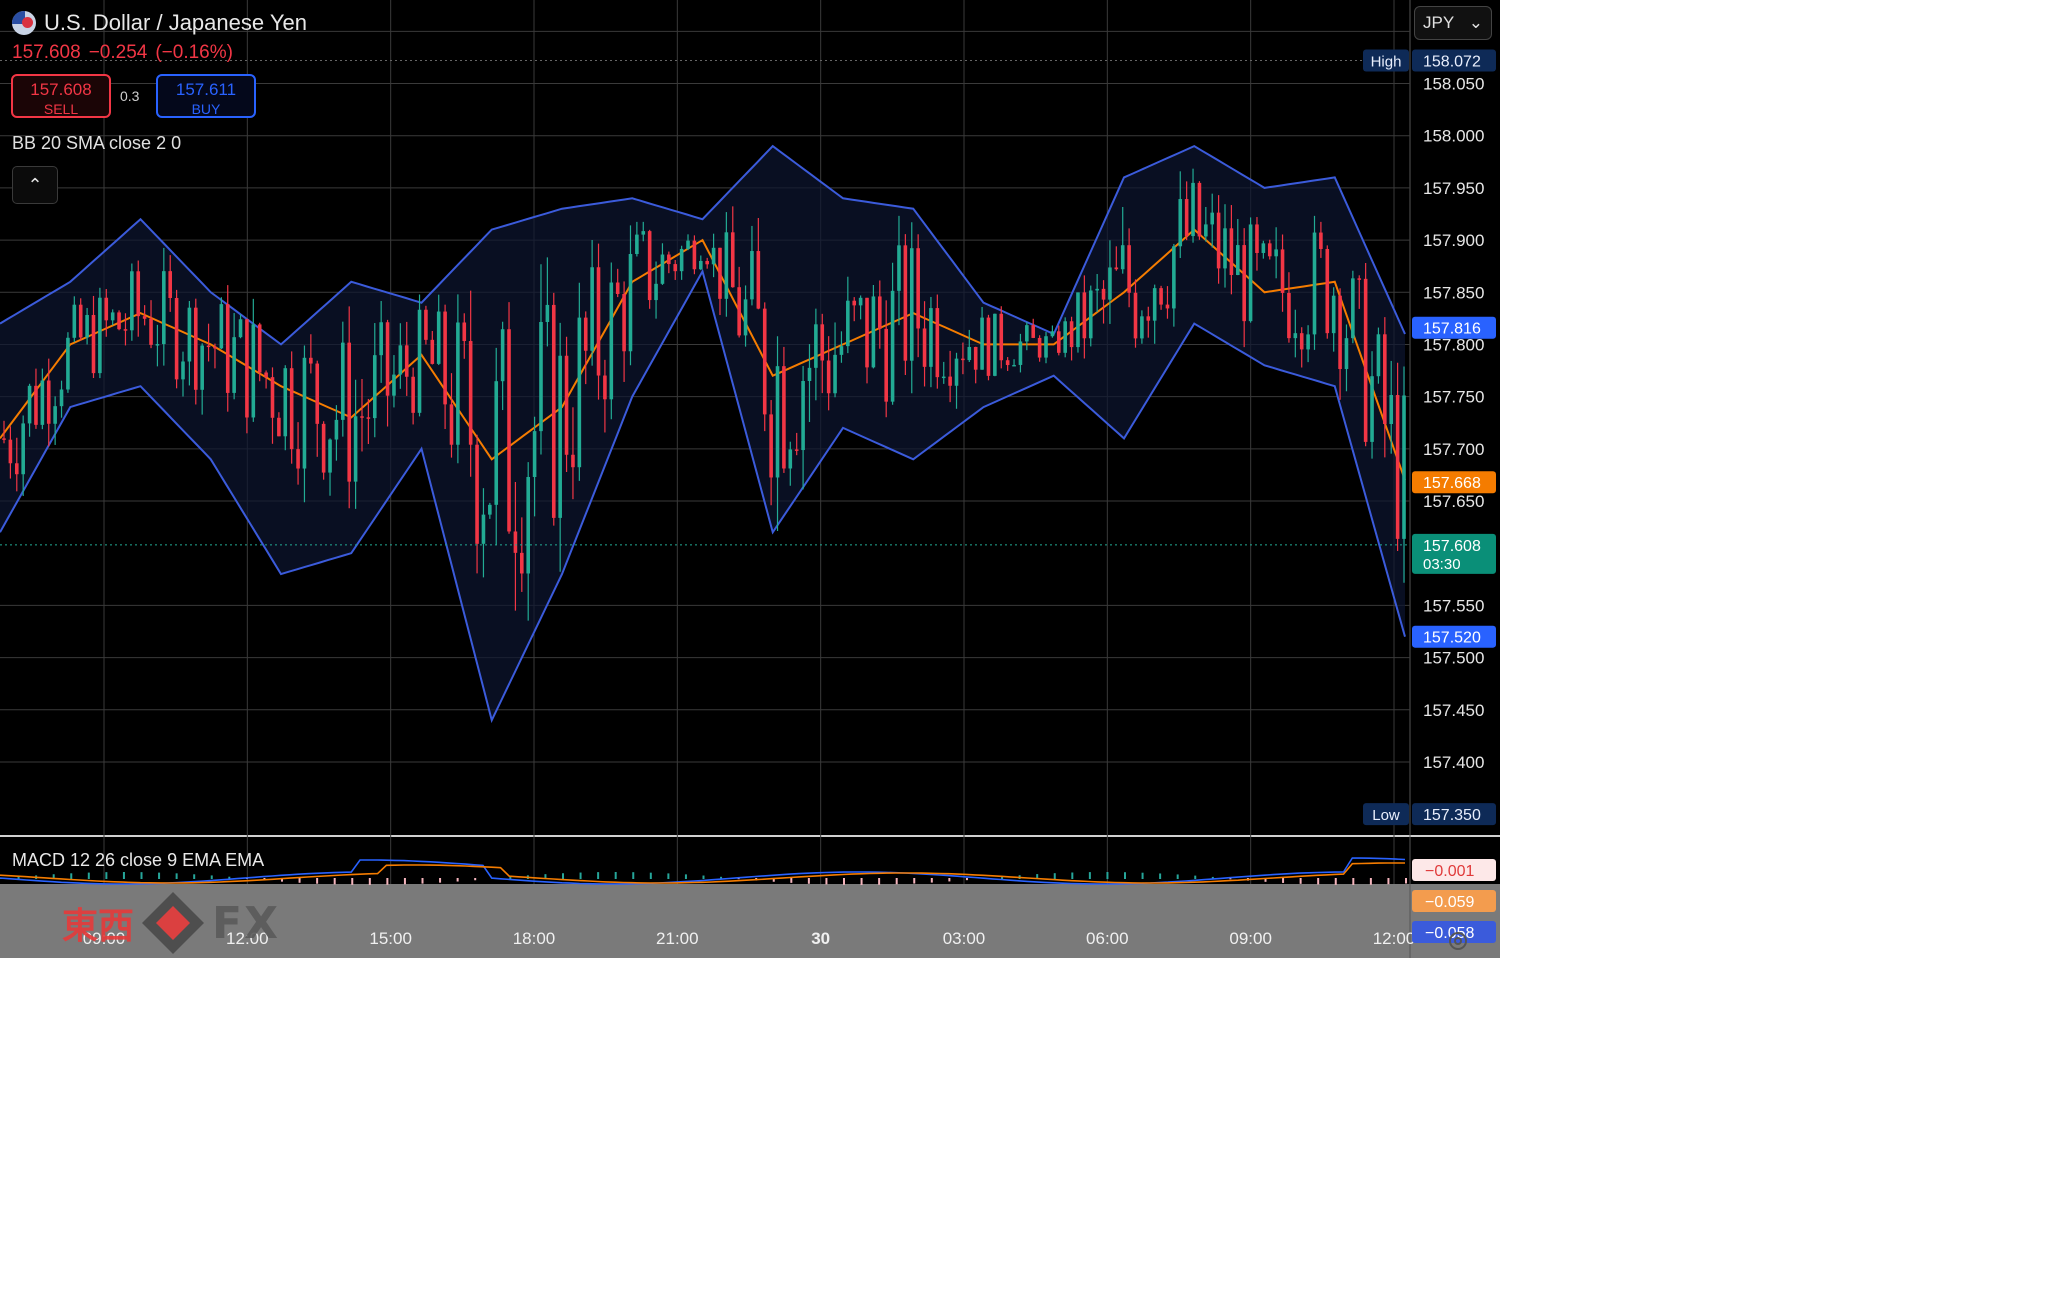  What do you see at coordinates (1453, 710) in the screenshot?
I see `y-tick-label: 157.450` at bounding box center [1453, 710].